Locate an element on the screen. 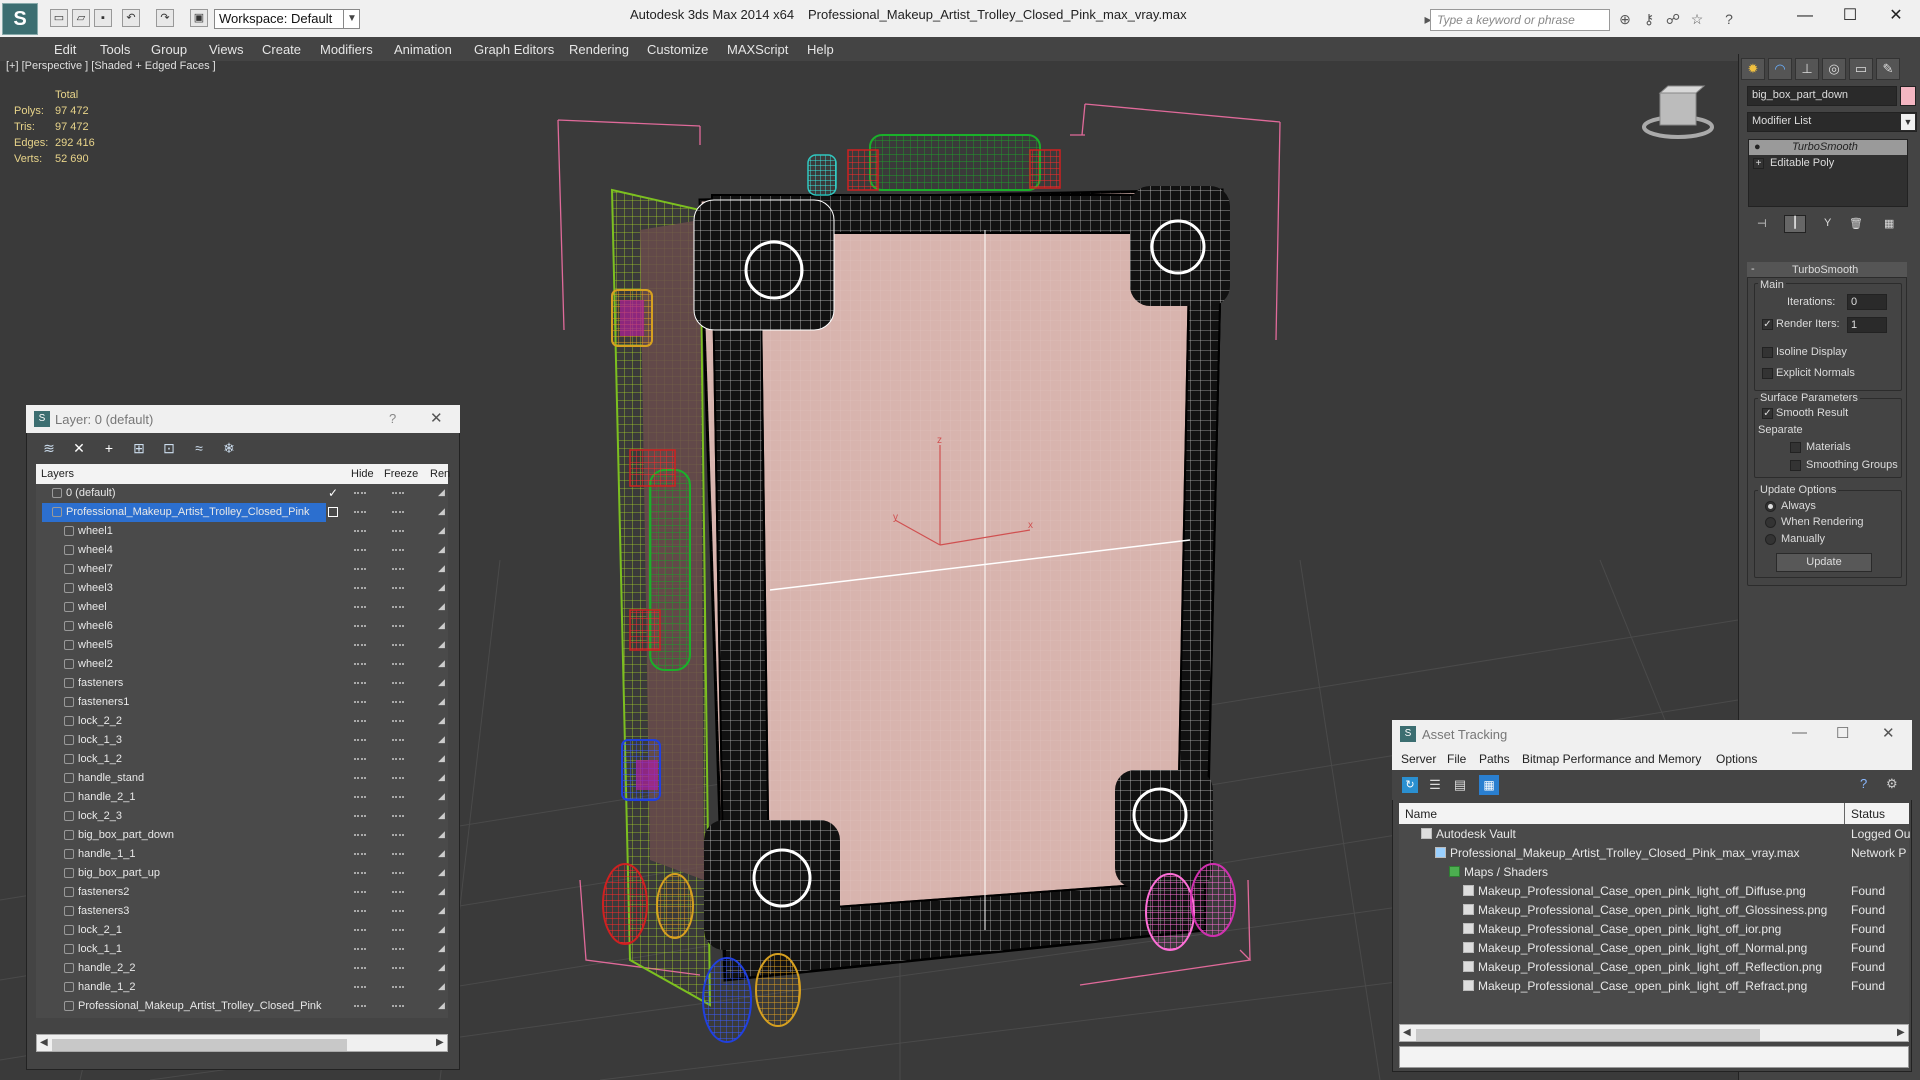  remove-modifier-icon: 🗑 is located at coordinates (1856, 223).